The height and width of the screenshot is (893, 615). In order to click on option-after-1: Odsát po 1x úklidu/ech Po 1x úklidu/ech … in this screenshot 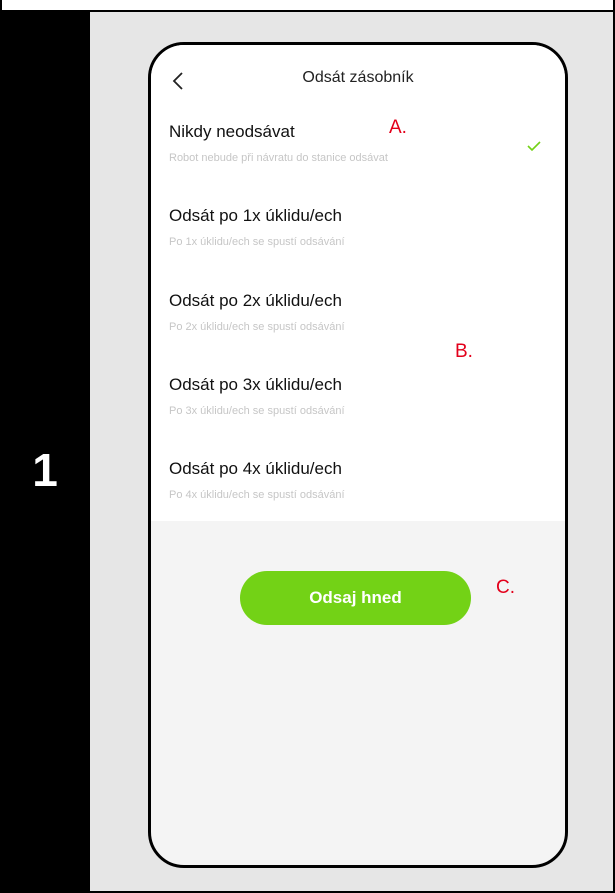, I will do `click(358, 235)`.